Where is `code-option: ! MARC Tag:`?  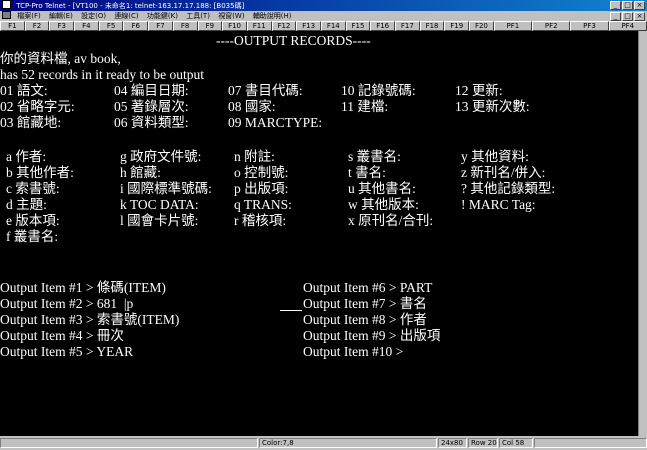
code-option: ! MARC Tag: is located at coordinates (498, 204).